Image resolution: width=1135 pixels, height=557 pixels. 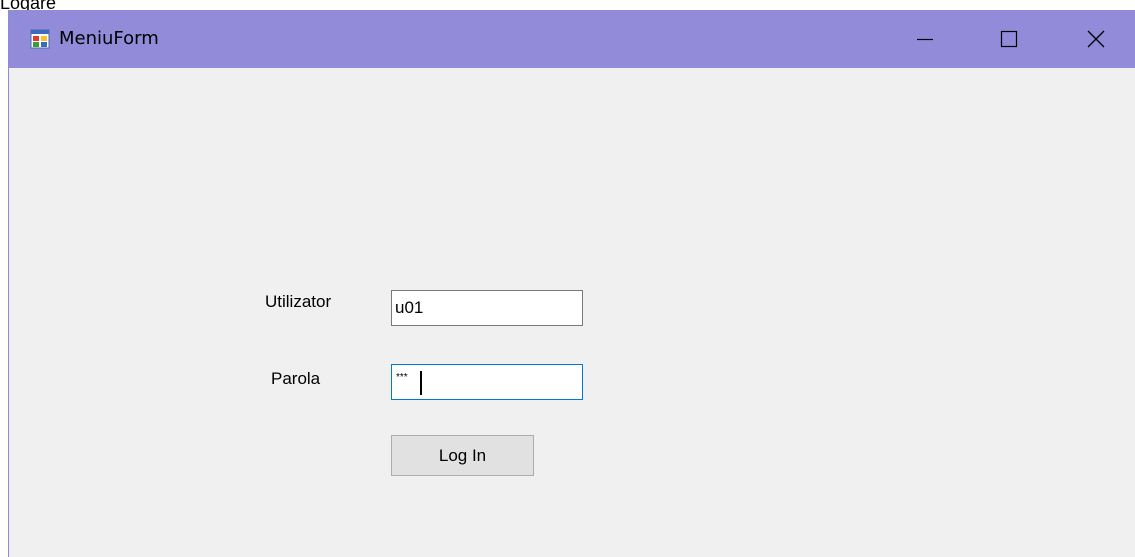 I want to click on minimize-button, so click(x=925, y=39).